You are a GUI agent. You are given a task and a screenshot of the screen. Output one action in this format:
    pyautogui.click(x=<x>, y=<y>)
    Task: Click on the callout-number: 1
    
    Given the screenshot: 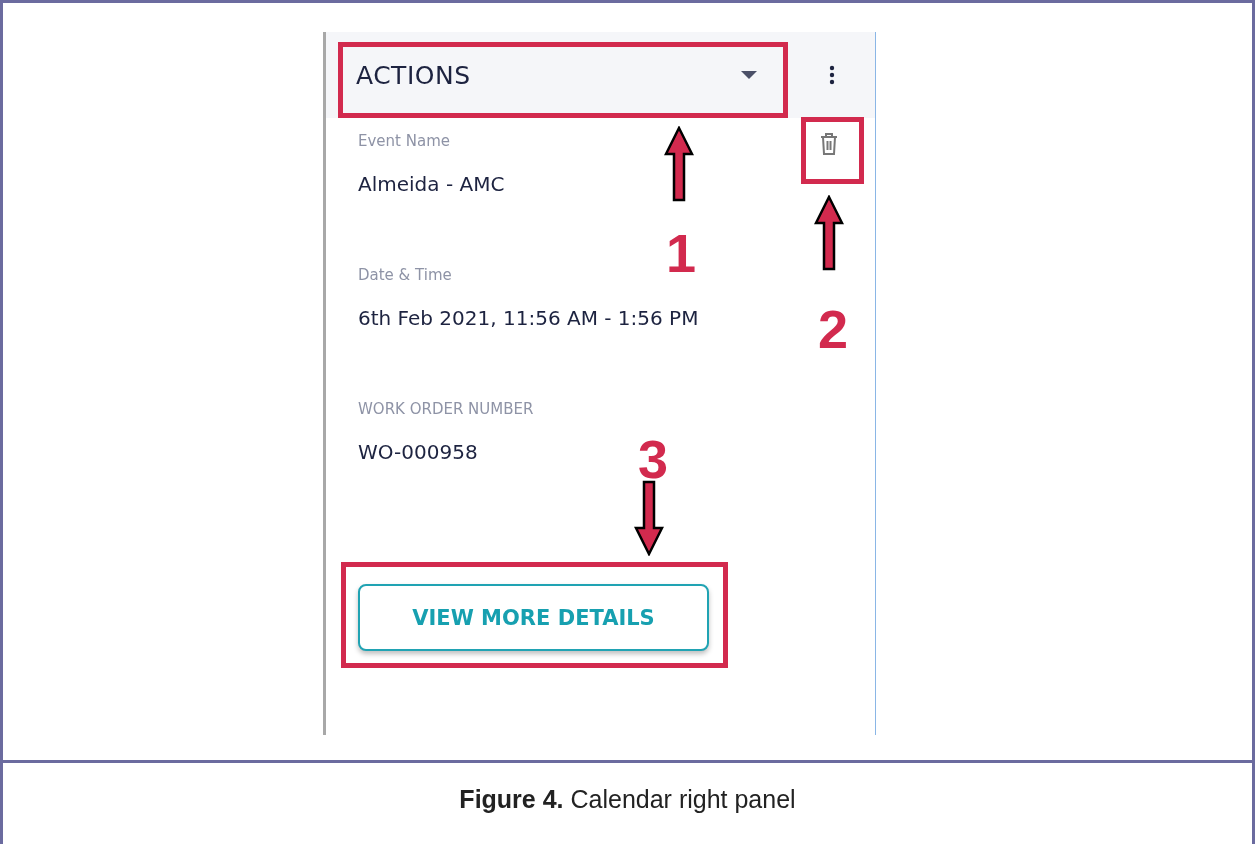 What is the action you would take?
    pyautogui.click(x=681, y=253)
    